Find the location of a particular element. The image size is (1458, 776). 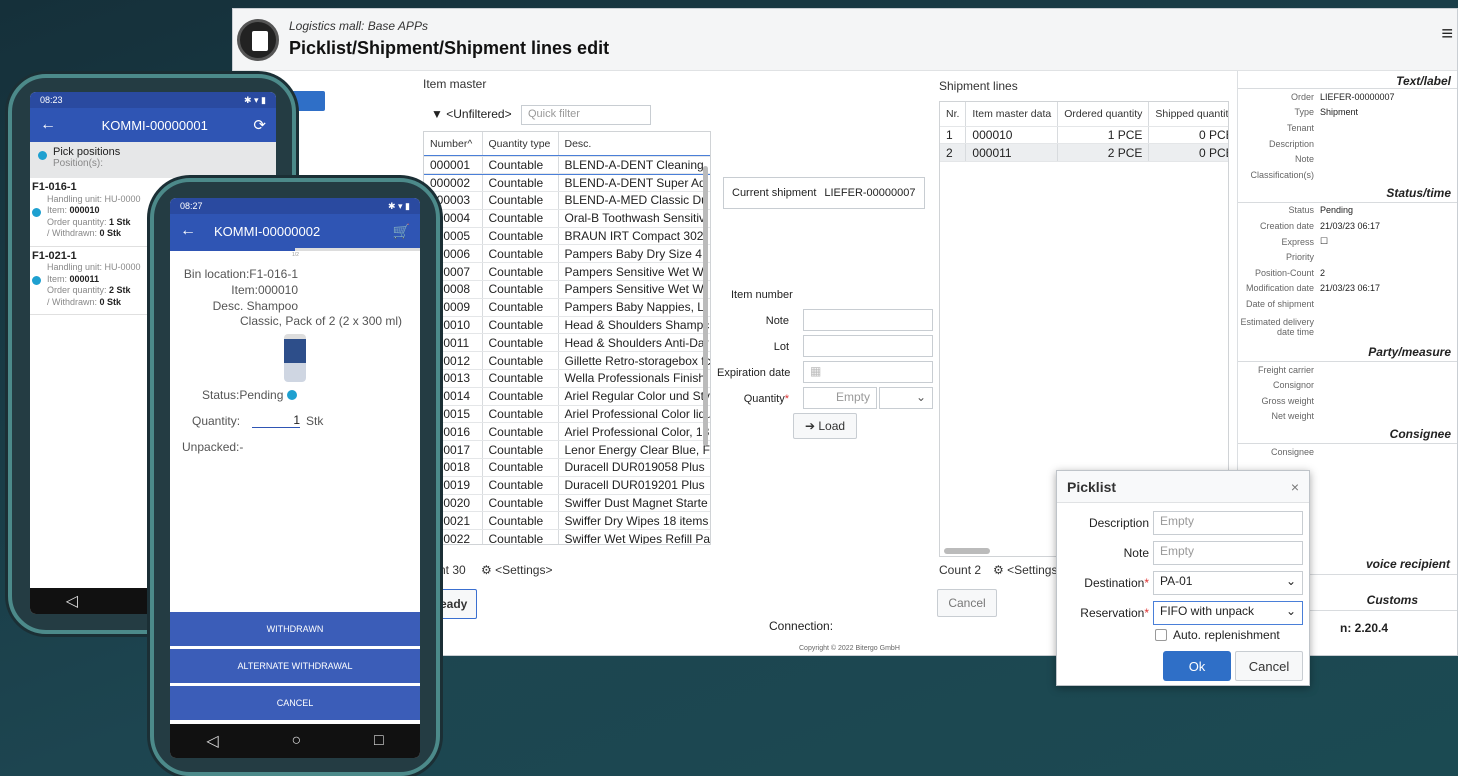

column-header-ordered-quantity: Ordered quantity is located at coordinates (1103, 114).